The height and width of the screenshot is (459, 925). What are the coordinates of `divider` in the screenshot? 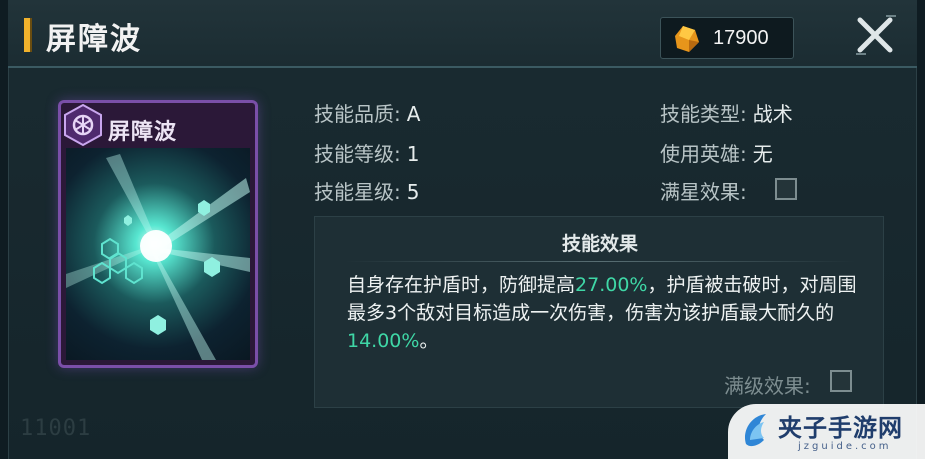 It's located at (600, 261).